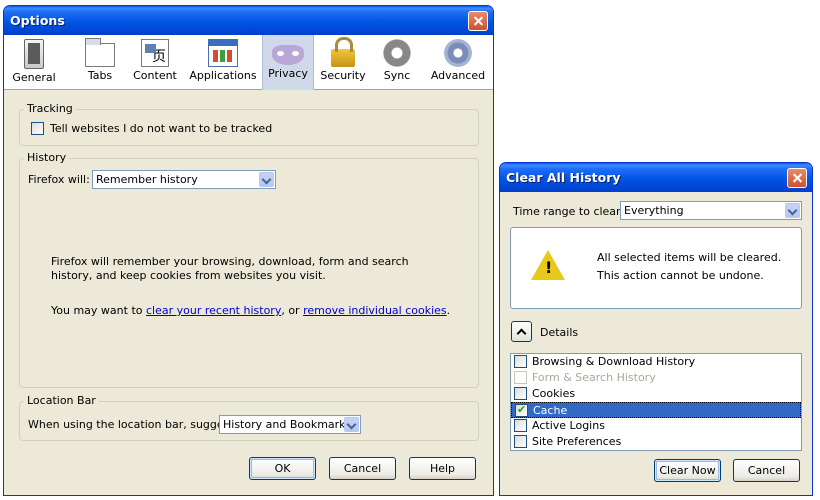 The image size is (820, 500). What do you see at coordinates (448, 310) in the screenshot?
I see `suggestion-suffix: .` at bounding box center [448, 310].